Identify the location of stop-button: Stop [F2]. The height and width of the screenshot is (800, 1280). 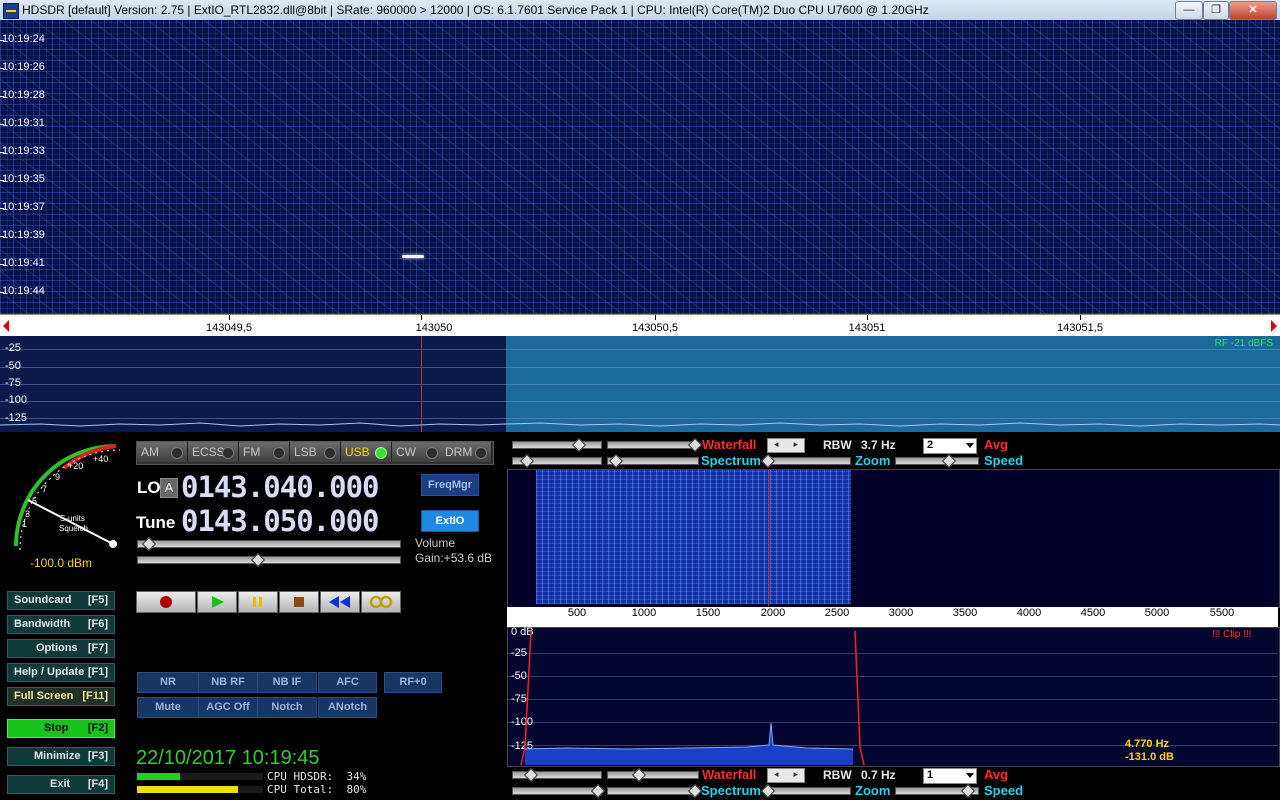
(61, 728).